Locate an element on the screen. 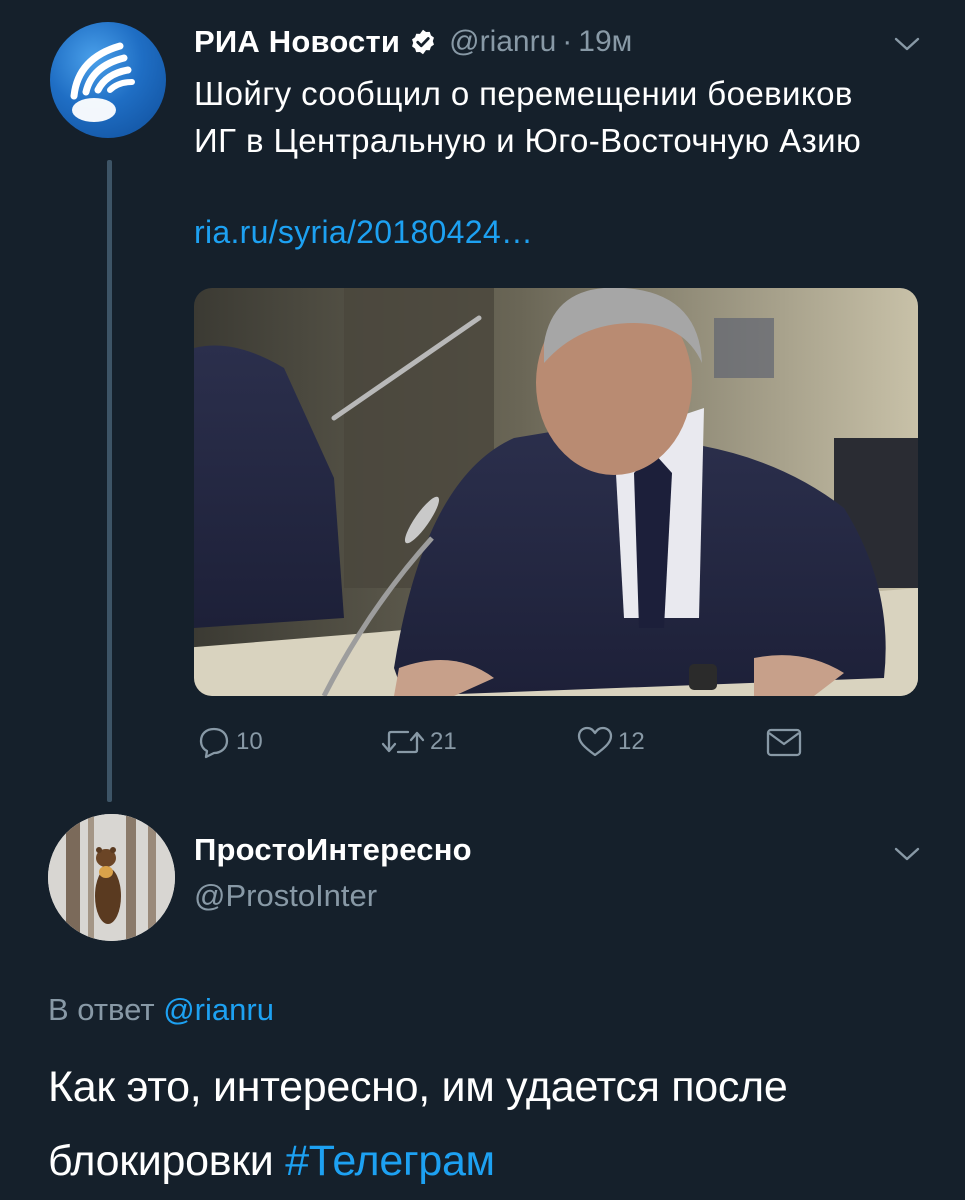 The image size is (965, 1200). prosto-avatar is located at coordinates (111, 877).